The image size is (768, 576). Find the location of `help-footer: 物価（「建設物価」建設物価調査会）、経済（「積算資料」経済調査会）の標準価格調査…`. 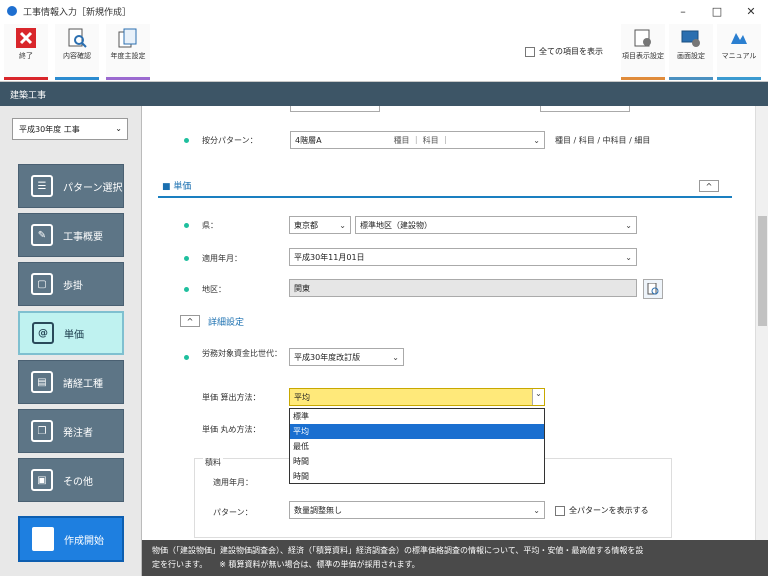

help-footer: 物価（「建設物価」建設物価調査会）、経済（「積算資料」経済調査会）の標準価格調査… is located at coordinates (455, 558).